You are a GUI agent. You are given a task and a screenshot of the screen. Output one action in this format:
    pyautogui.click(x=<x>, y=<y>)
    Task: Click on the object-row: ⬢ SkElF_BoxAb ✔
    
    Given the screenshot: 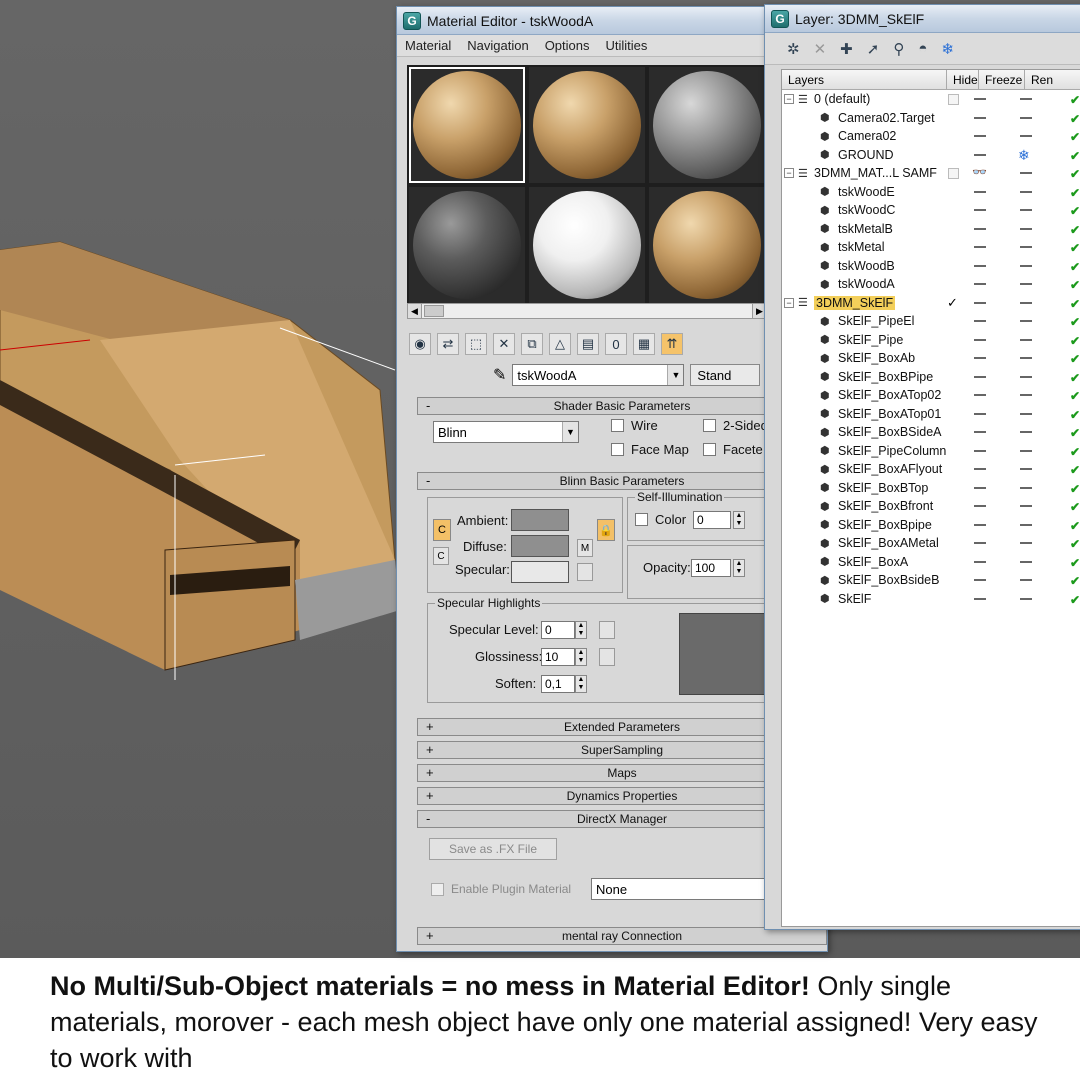 What is the action you would take?
    pyautogui.click(x=931, y=358)
    